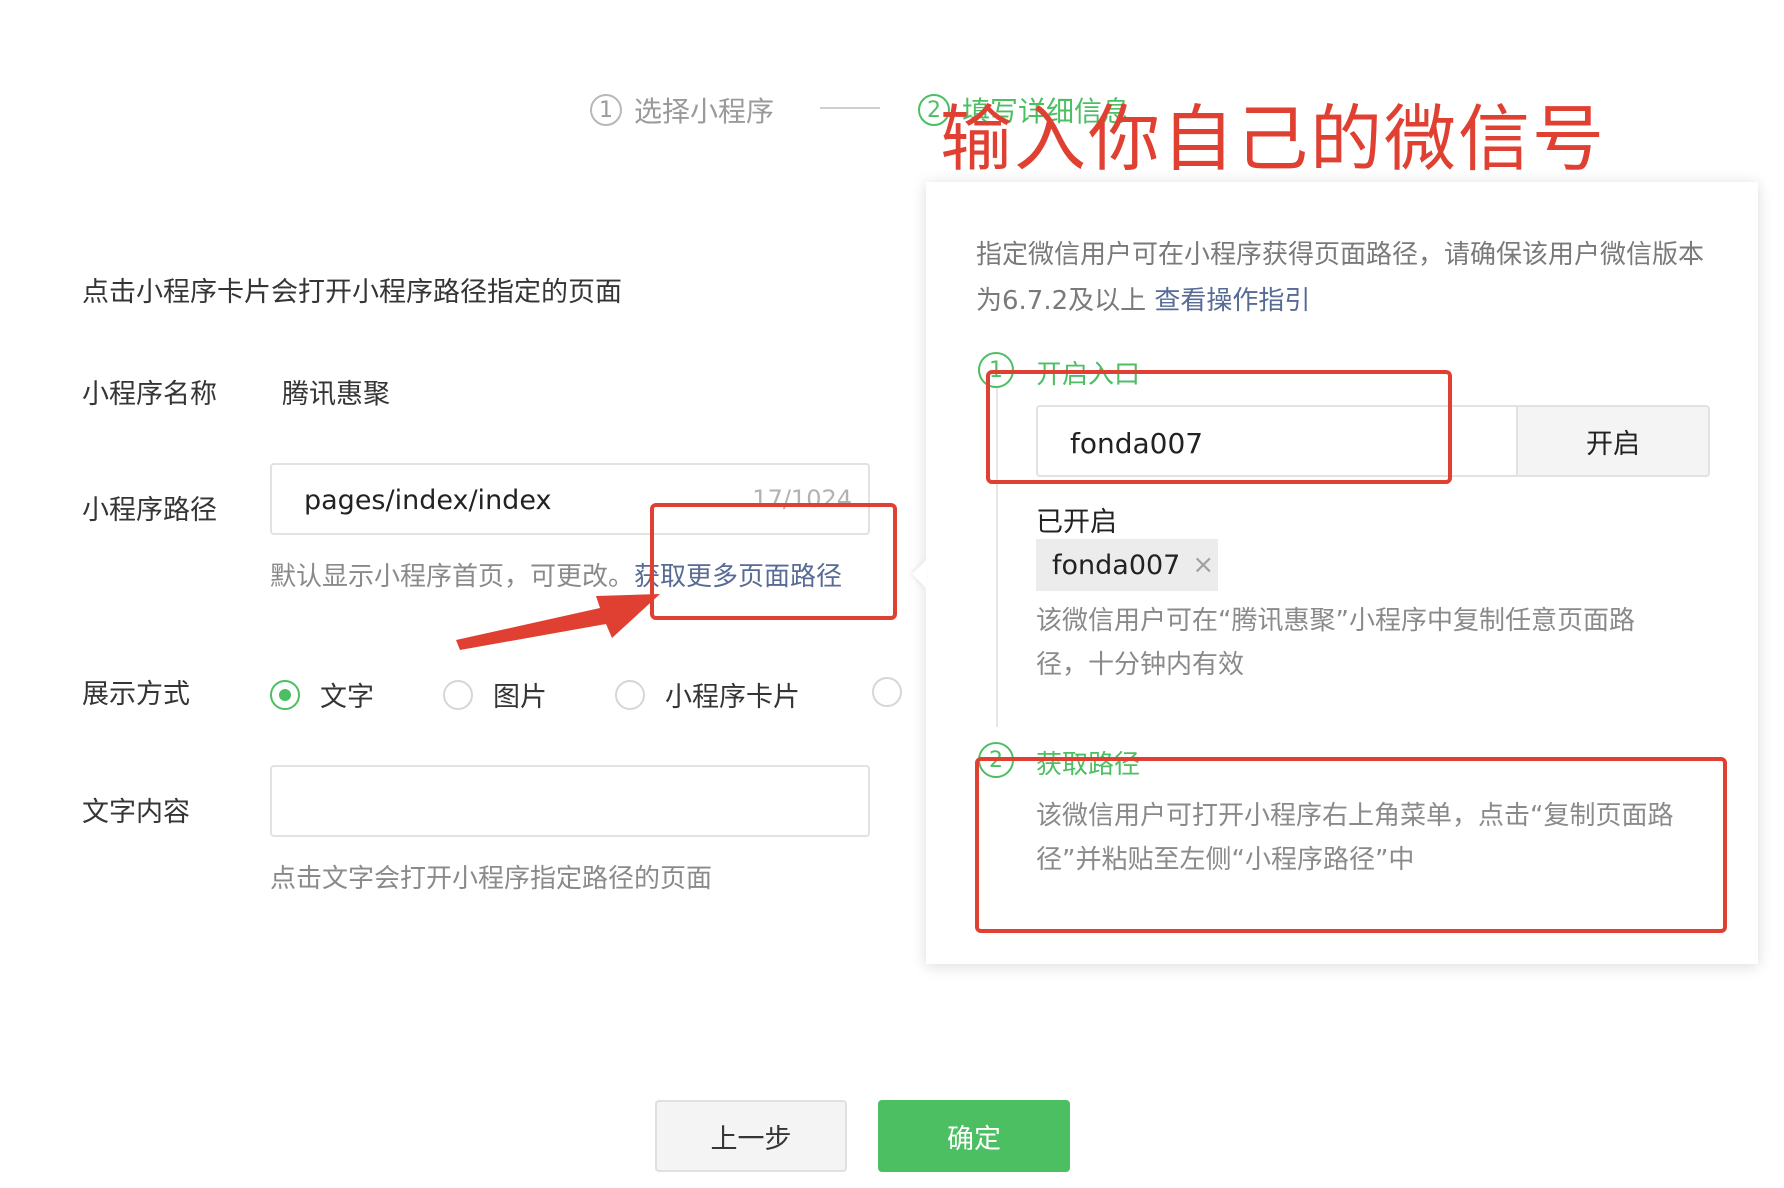 Image resolution: width=1784 pixels, height=1188 pixels. Describe the element at coordinates (1273, 139) in the screenshot. I see `annotation-text: 输入你自己的微信号` at that location.